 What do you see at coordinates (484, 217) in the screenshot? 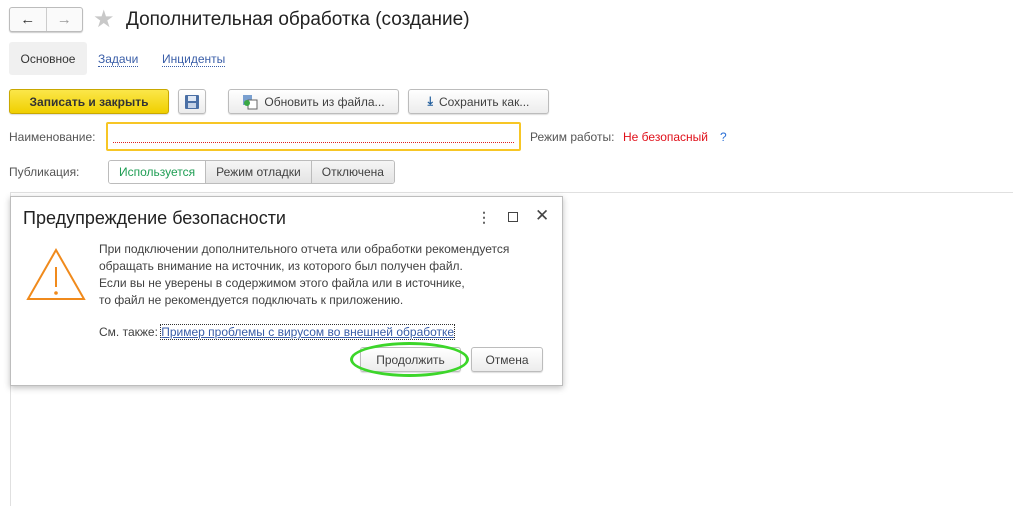
I see `more-icon: ⋮` at bounding box center [484, 217].